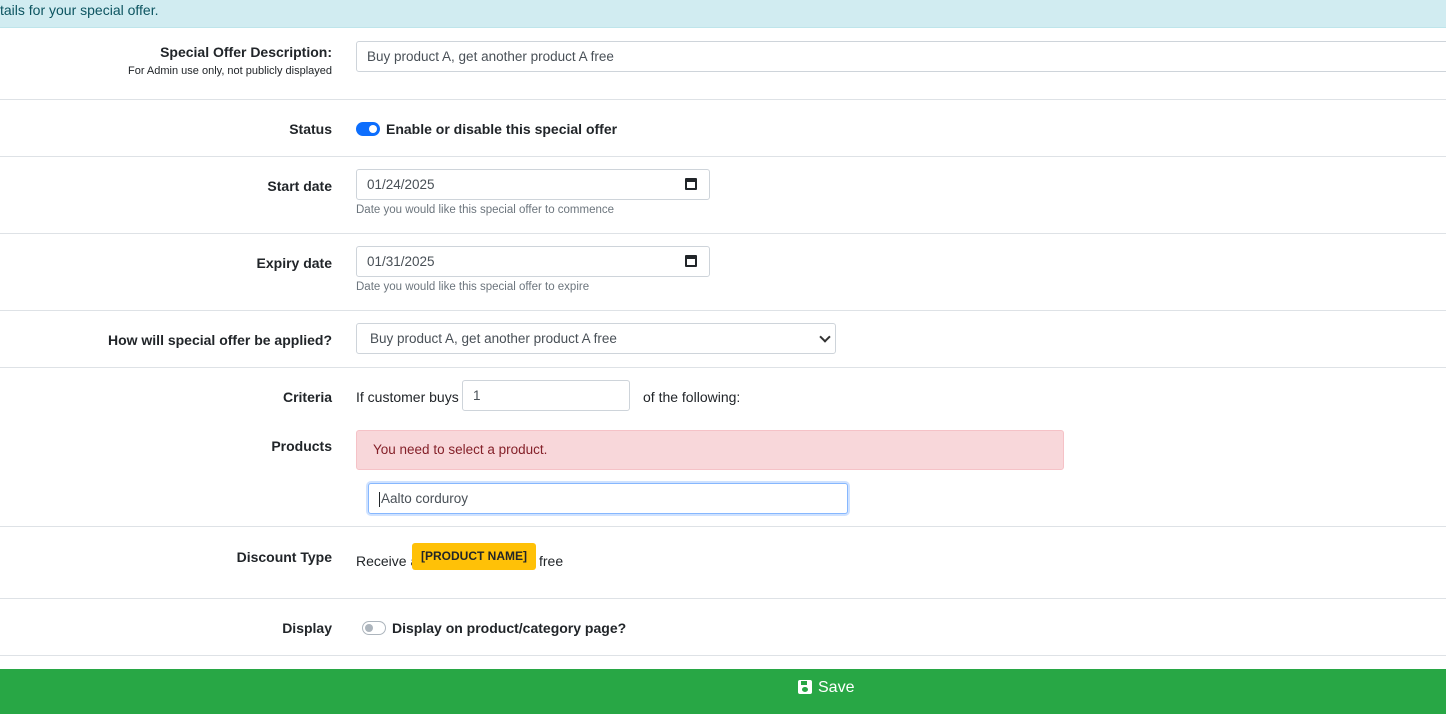  Describe the element at coordinates (836, 687) in the screenshot. I see `save-label: Save` at that location.